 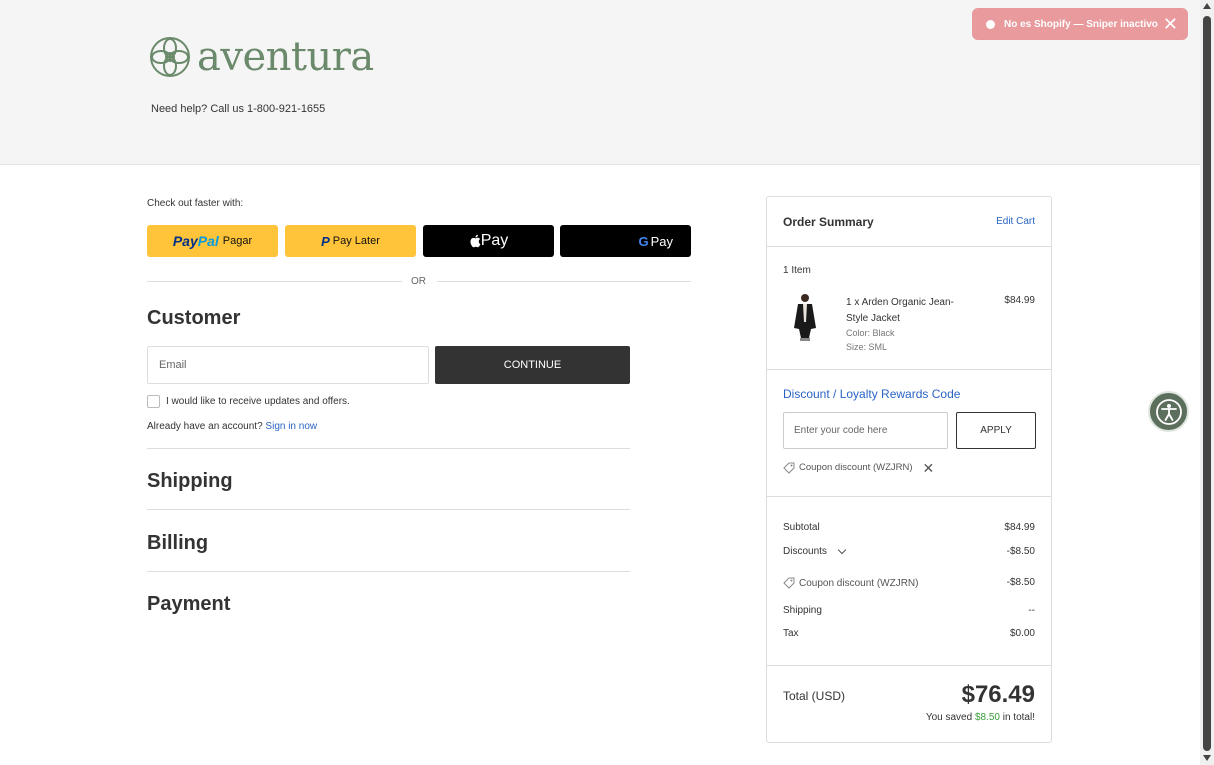 I want to click on paypal-logo-icon: PayPal, so click(x=195, y=241).